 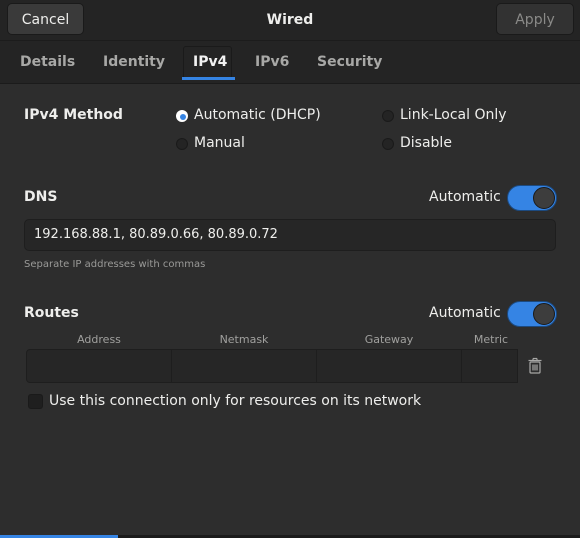 What do you see at coordinates (491, 339) in the screenshot?
I see `column-metric: Metric` at bounding box center [491, 339].